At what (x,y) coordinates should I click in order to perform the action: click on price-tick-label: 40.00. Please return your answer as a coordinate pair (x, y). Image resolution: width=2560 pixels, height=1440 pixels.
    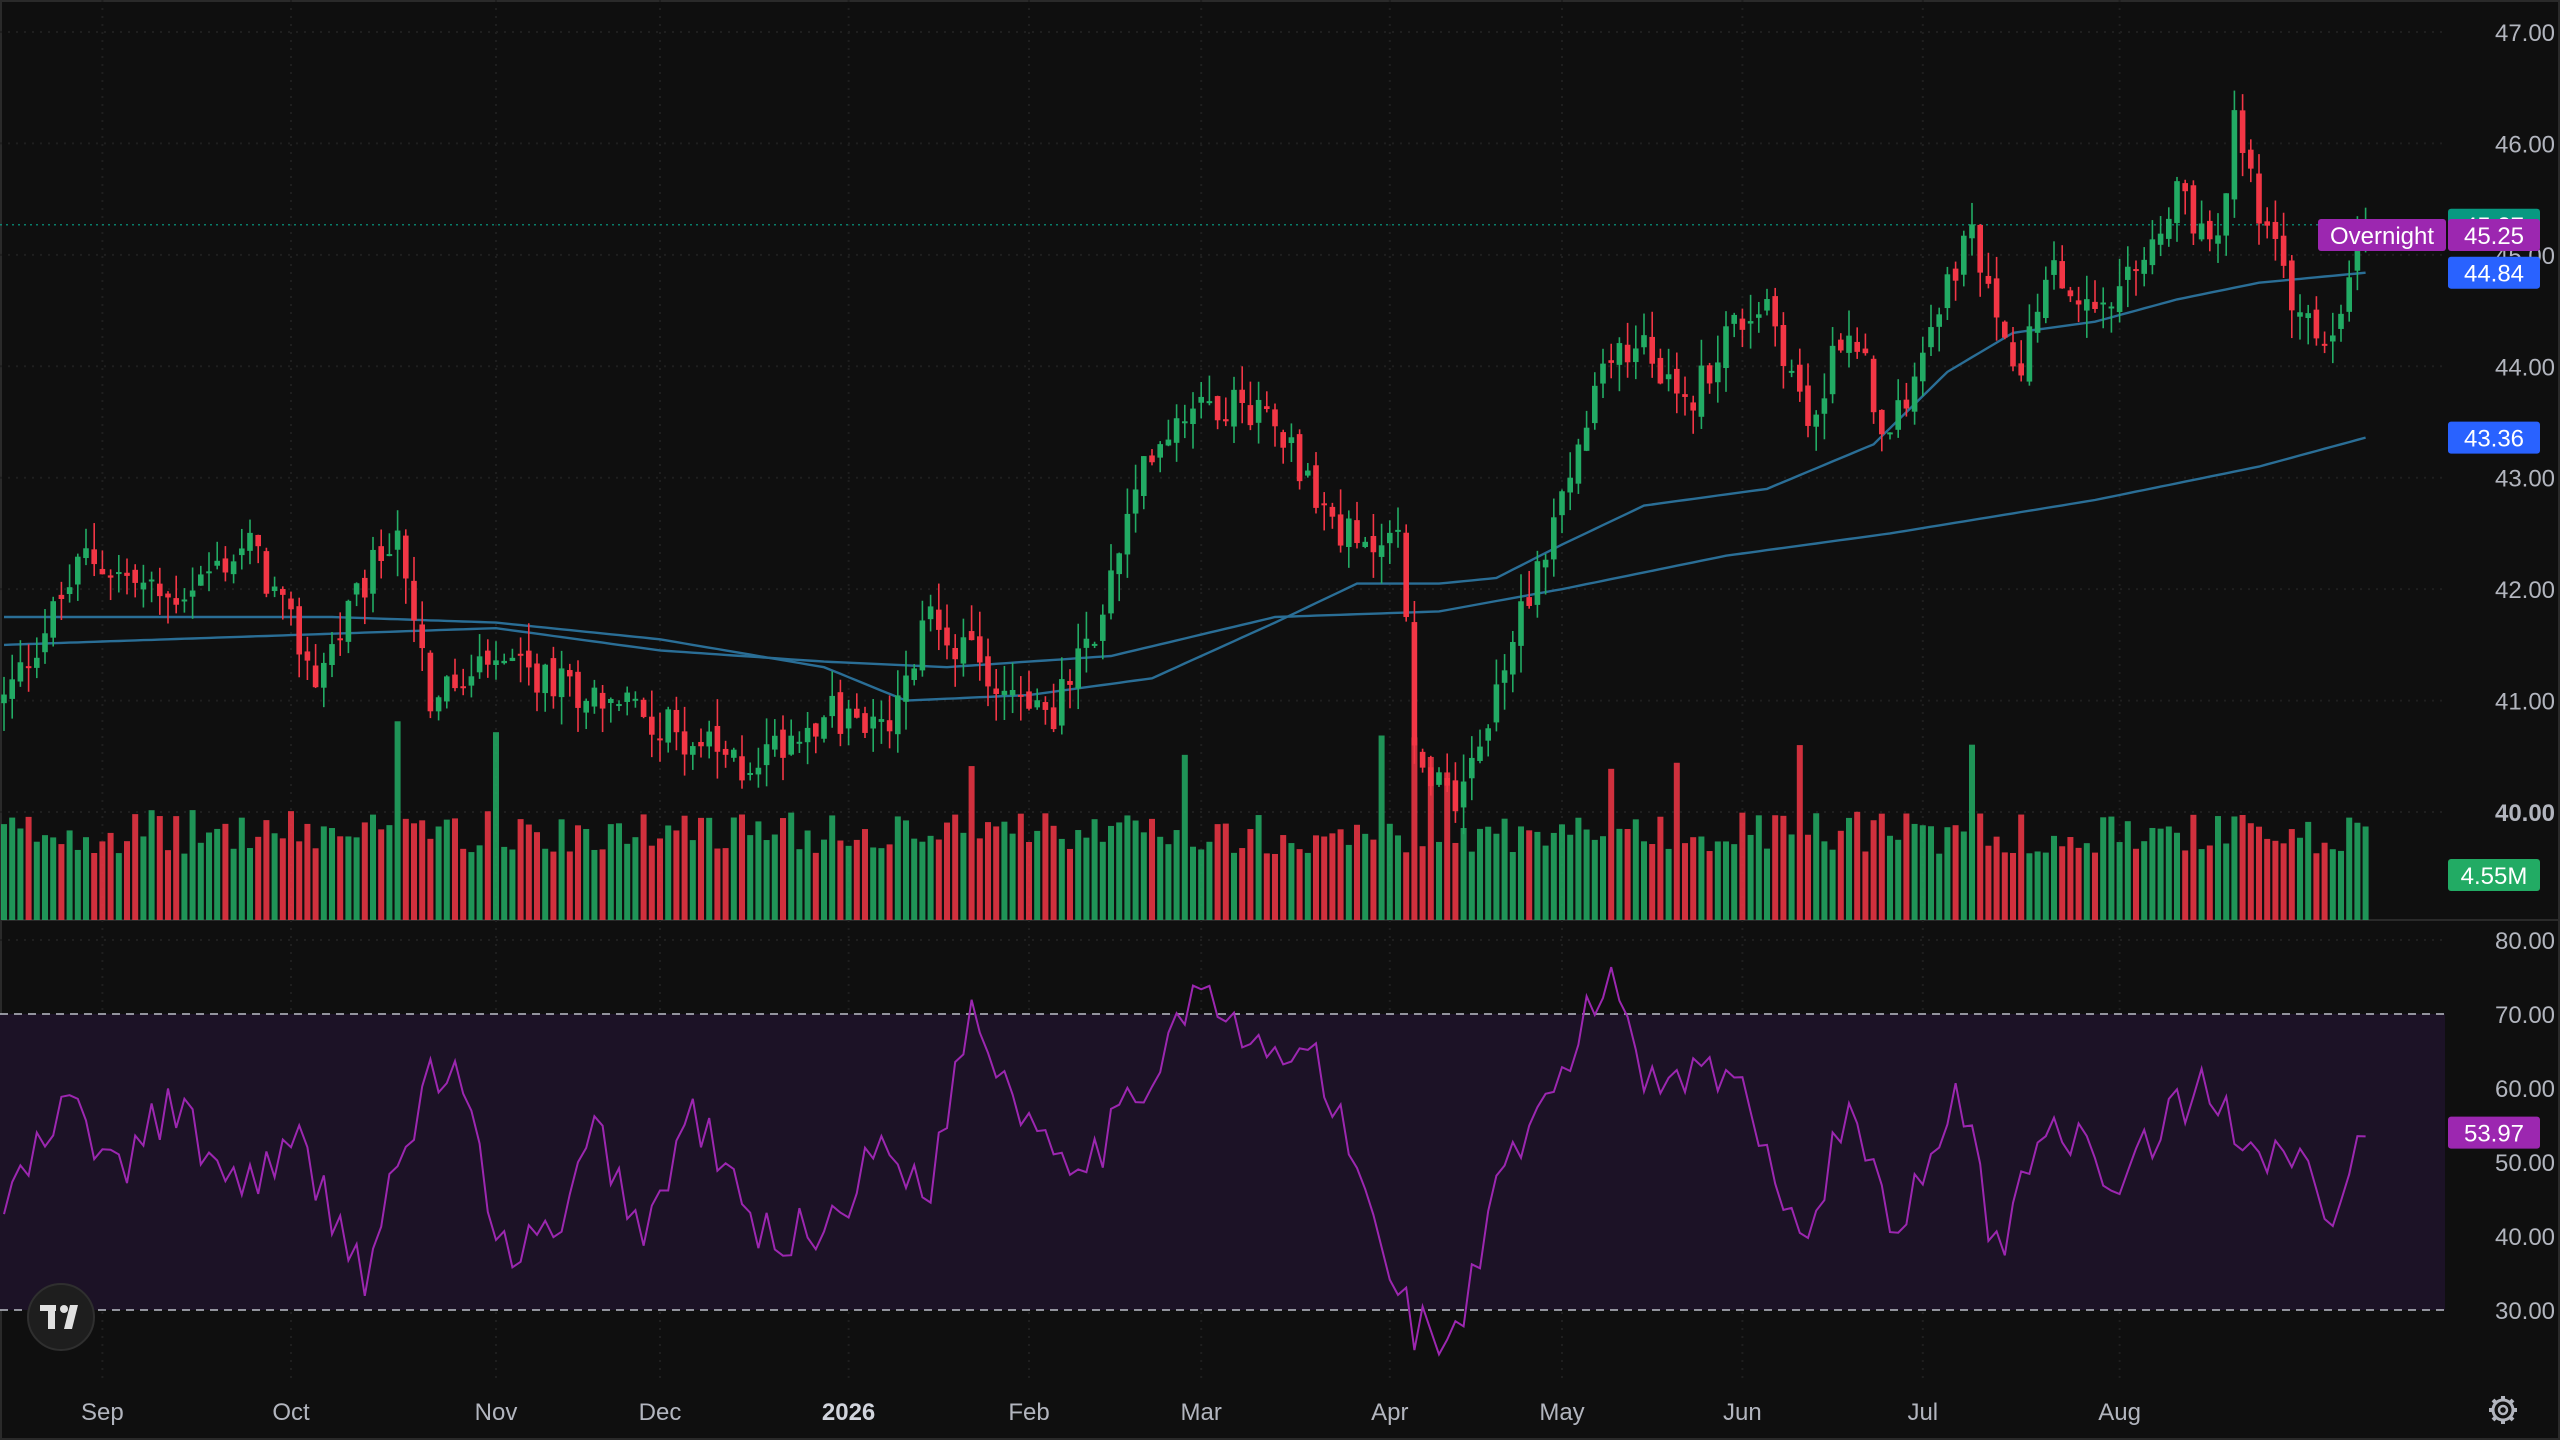
    Looking at the image, I should click on (2525, 813).